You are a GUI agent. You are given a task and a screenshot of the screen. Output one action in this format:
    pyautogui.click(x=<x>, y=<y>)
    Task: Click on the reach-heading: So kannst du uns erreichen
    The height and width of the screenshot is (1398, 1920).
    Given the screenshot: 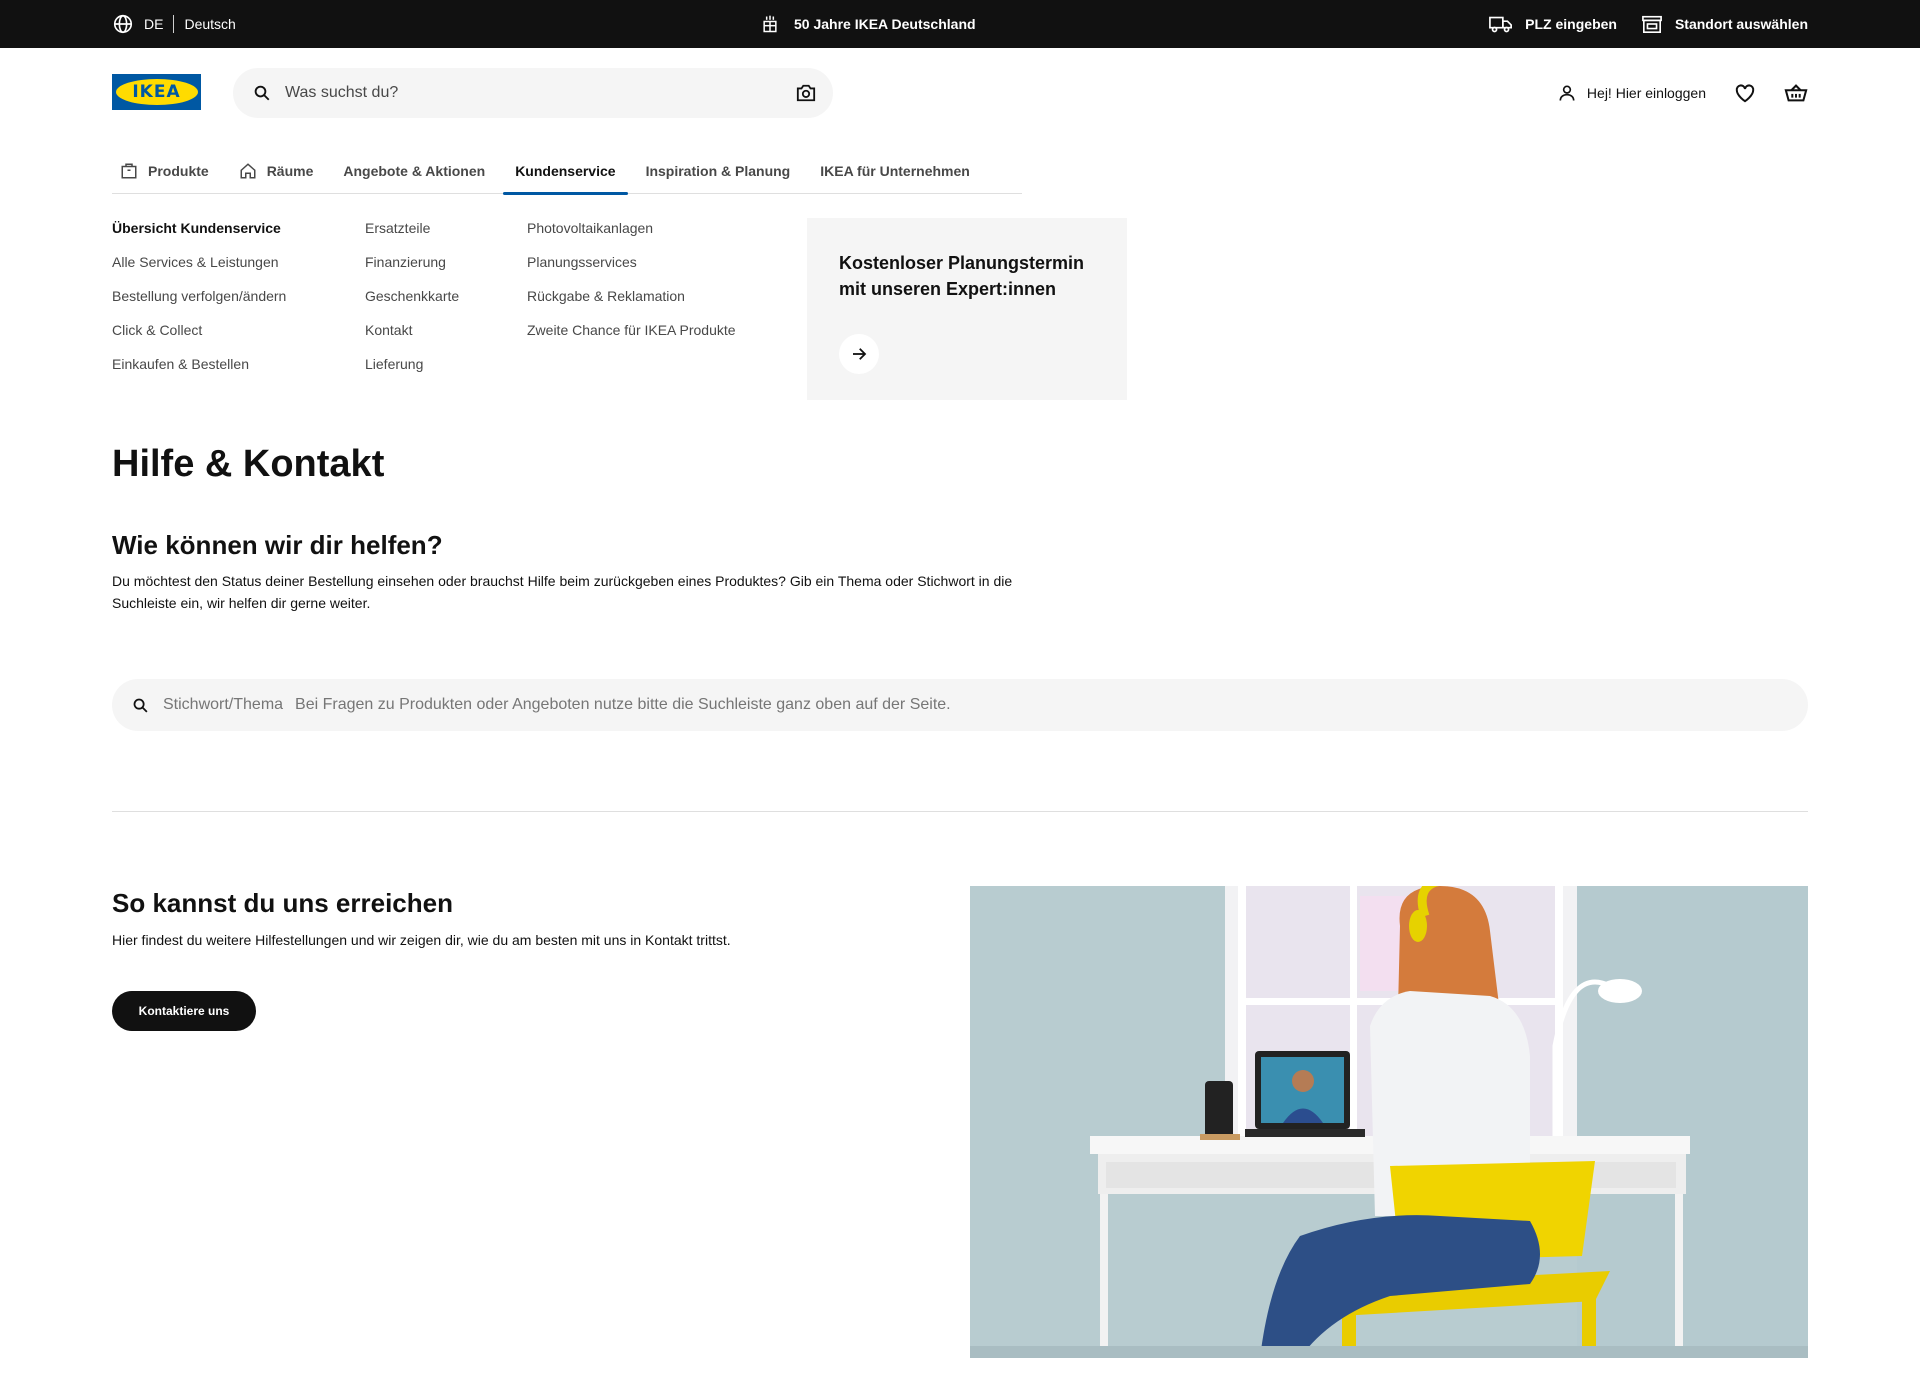 What is the action you would take?
    pyautogui.click(x=282, y=903)
    